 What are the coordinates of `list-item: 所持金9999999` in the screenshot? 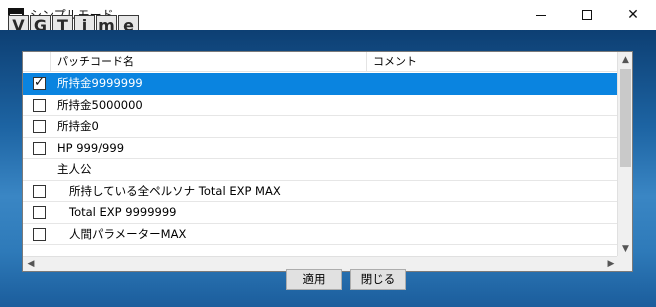 It's located at (321, 84).